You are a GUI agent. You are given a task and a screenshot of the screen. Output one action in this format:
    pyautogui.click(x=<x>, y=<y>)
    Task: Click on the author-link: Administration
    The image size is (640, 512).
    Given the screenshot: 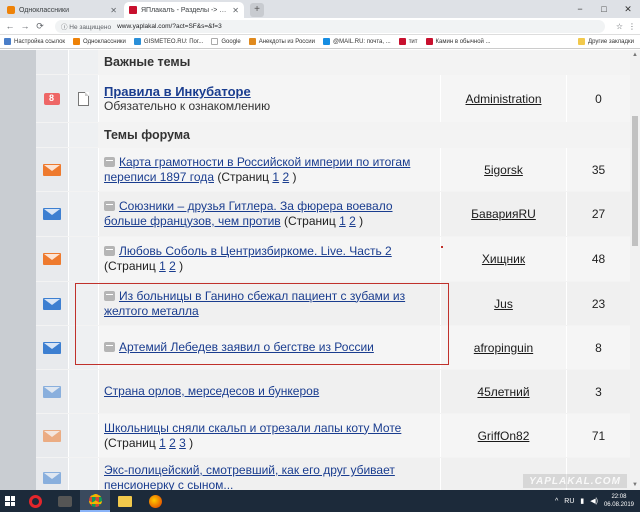 What is the action you would take?
    pyautogui.click(x=503, y=99)
    